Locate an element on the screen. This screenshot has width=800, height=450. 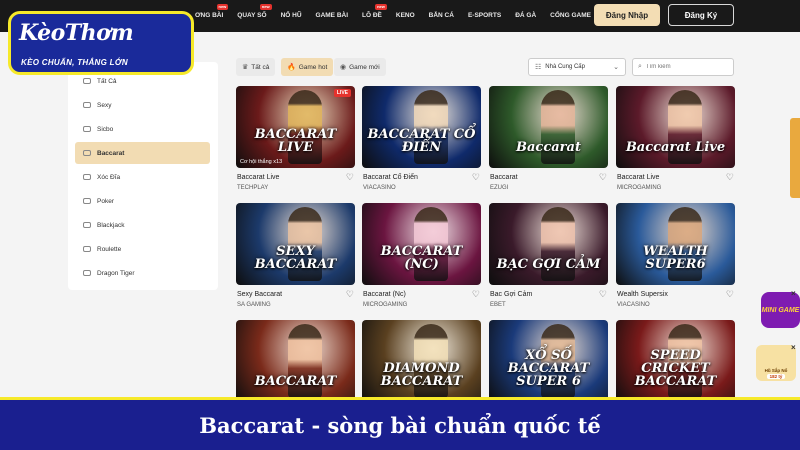
nav-item: E-SPORTS is located at coordinates (484, 16).